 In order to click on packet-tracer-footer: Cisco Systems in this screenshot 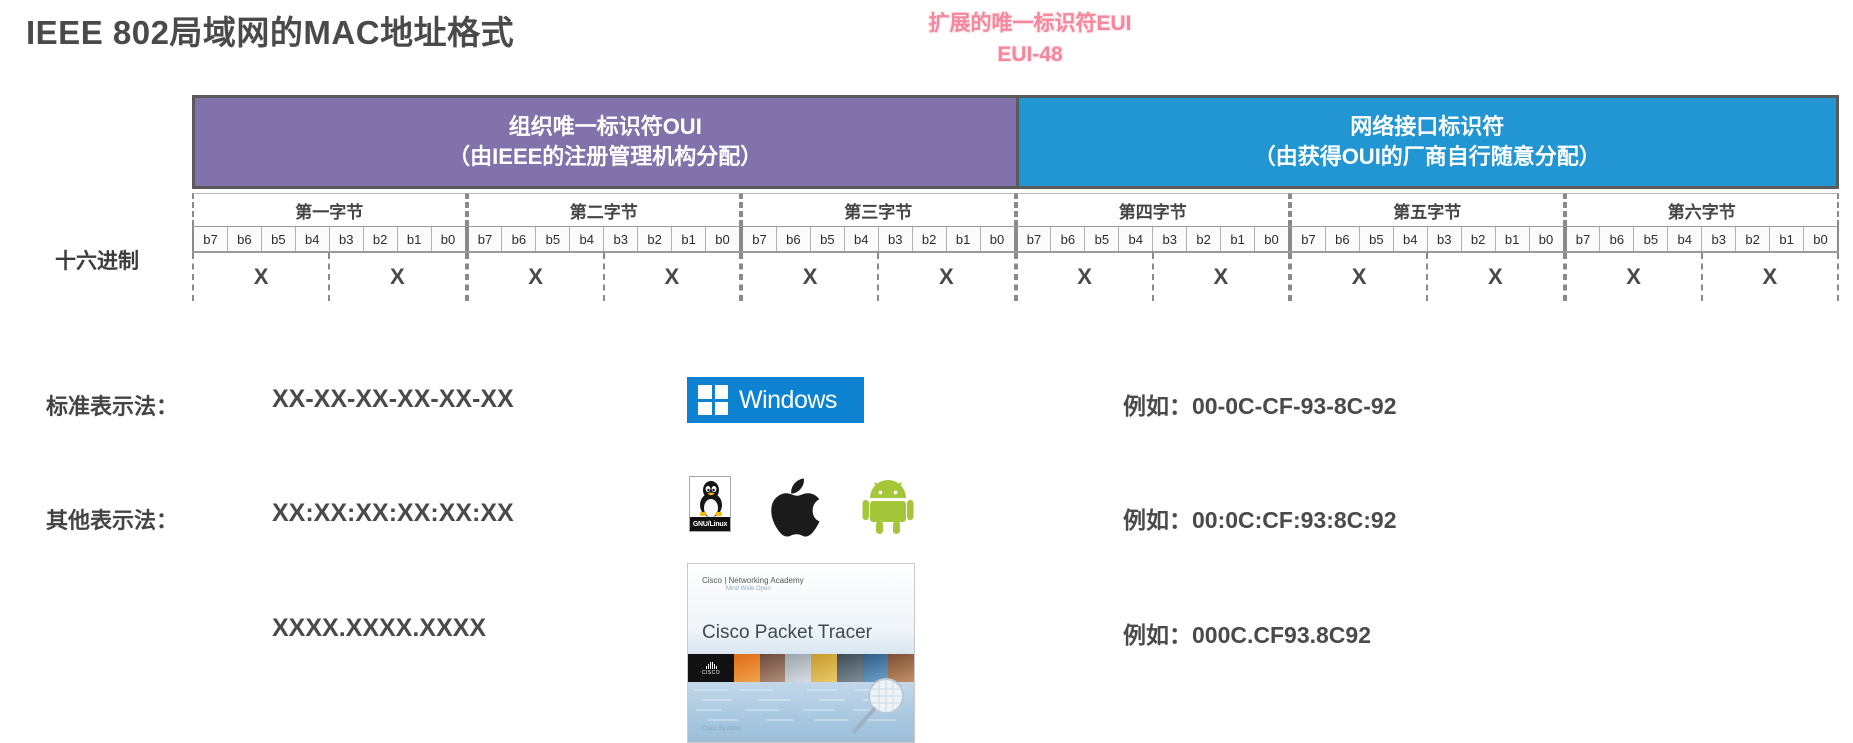, I will do `click(722, 729)`.